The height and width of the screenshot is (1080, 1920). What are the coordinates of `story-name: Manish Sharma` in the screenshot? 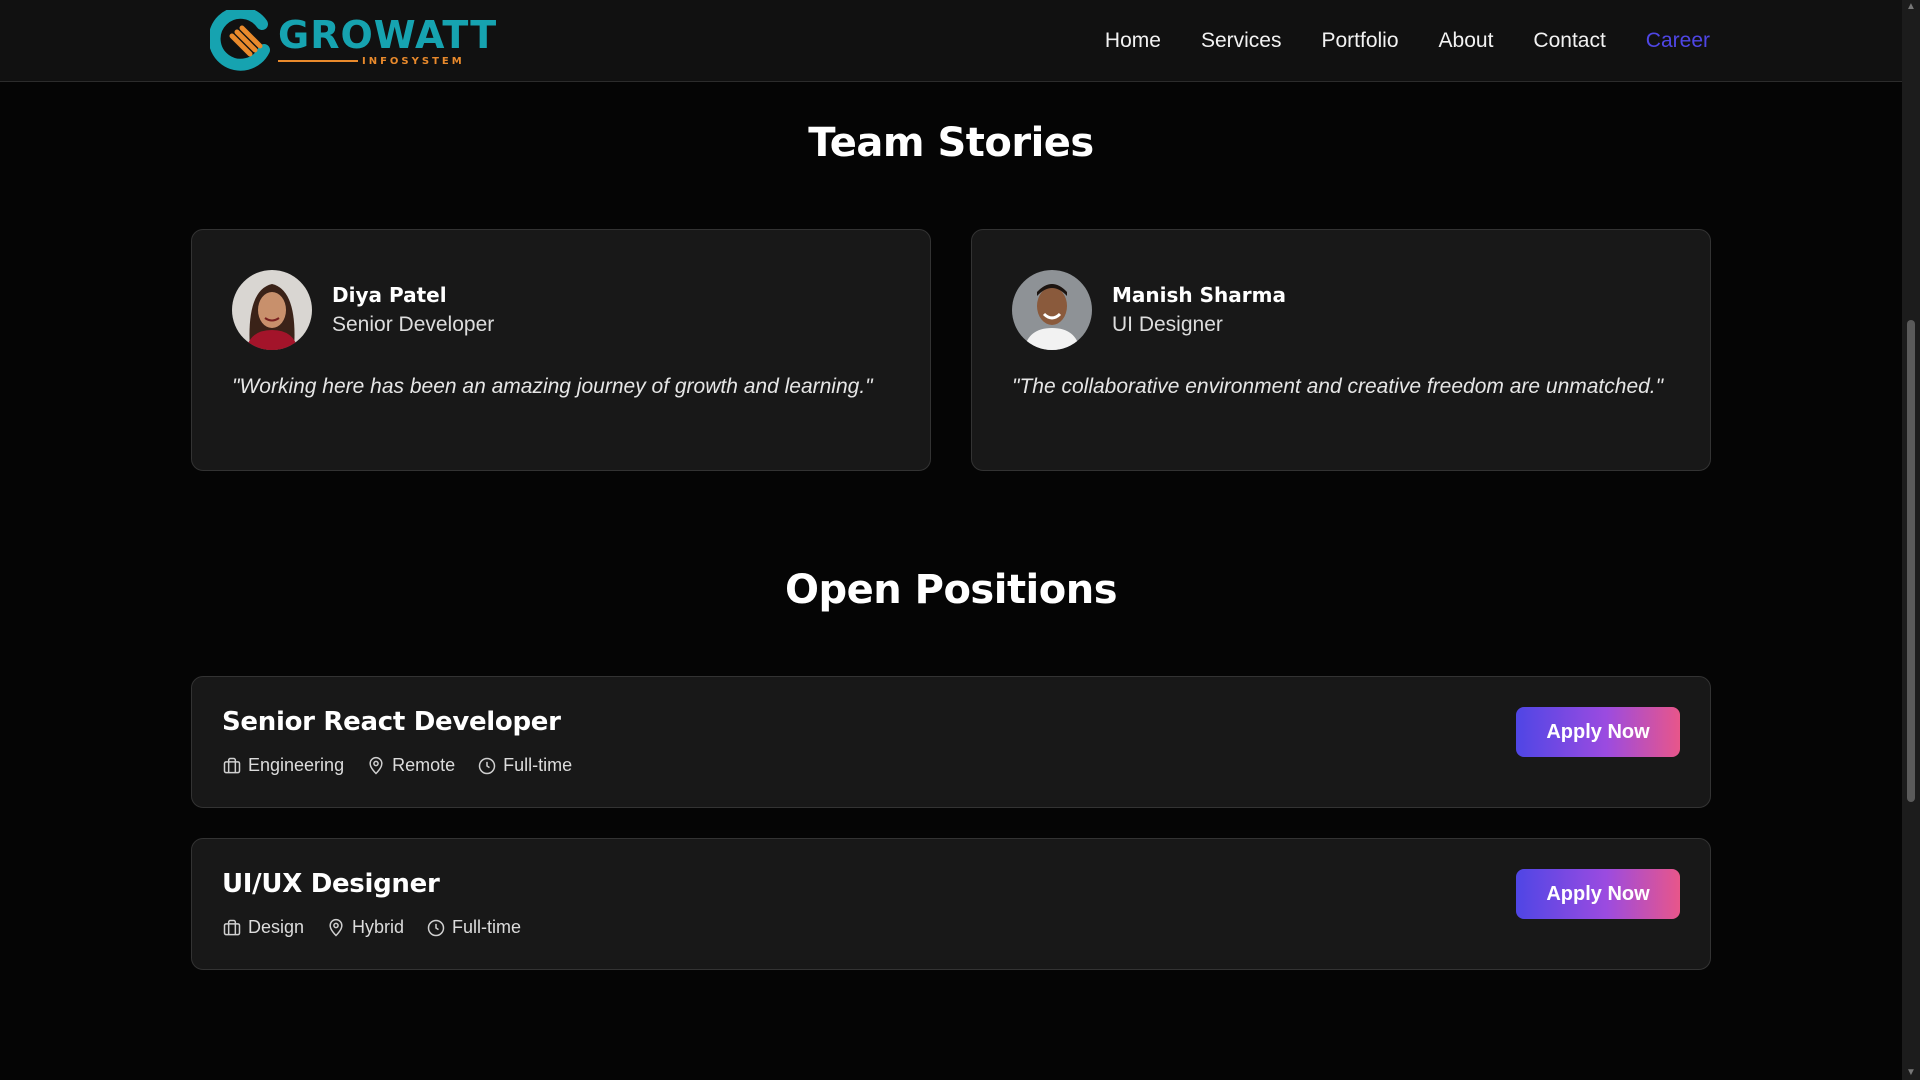 It's located at (1199, 295).